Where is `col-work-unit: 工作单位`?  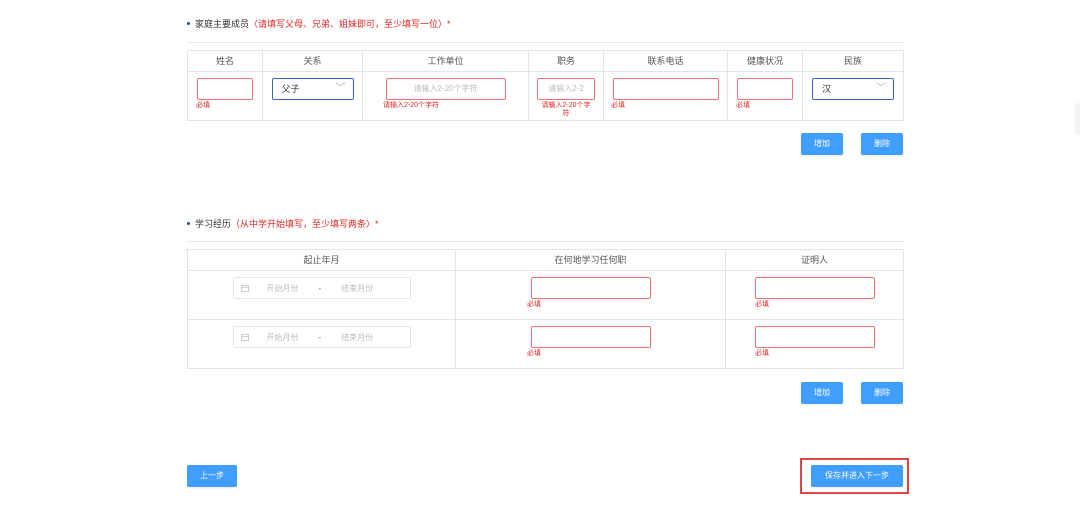 col-work-unit: 工作单位 is located at coordinates (445, 61).